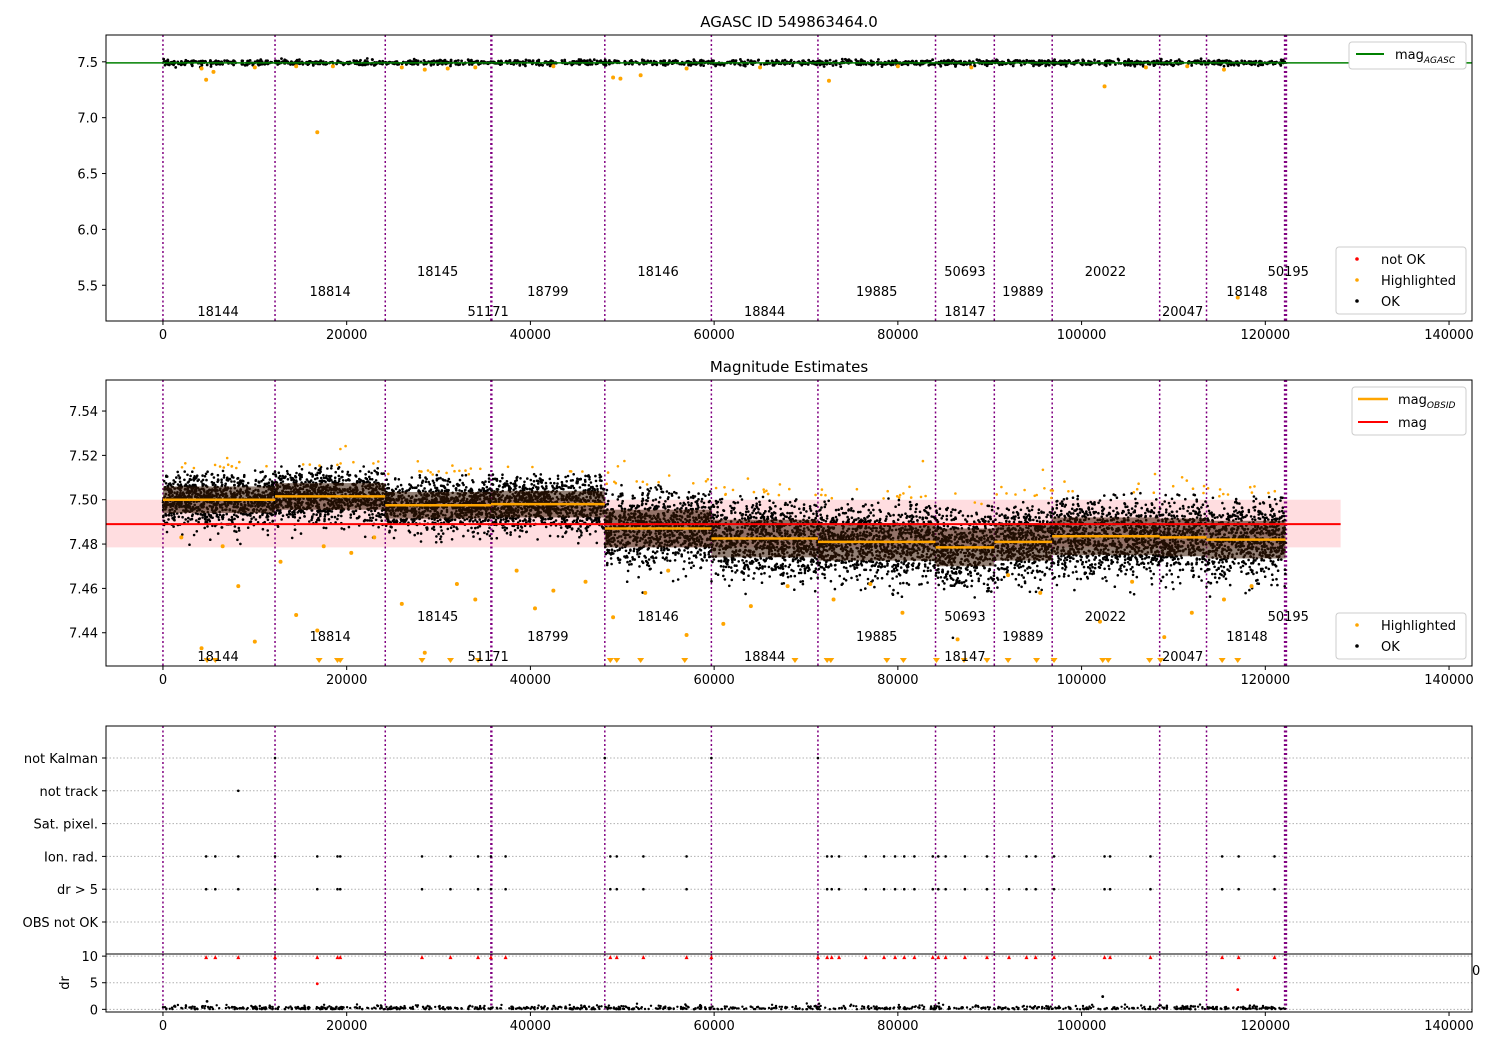 The width and height of the screenshot is (1500, 1050). Describe the element at coordinates (1105, 272) in the screenshot. I see `agasc-obsid-label: 20022` at that location.